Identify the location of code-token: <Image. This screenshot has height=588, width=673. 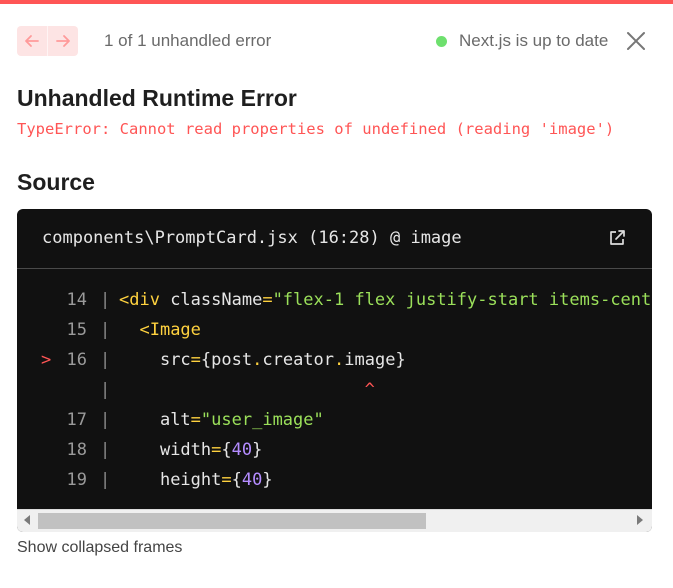
(170, 330).